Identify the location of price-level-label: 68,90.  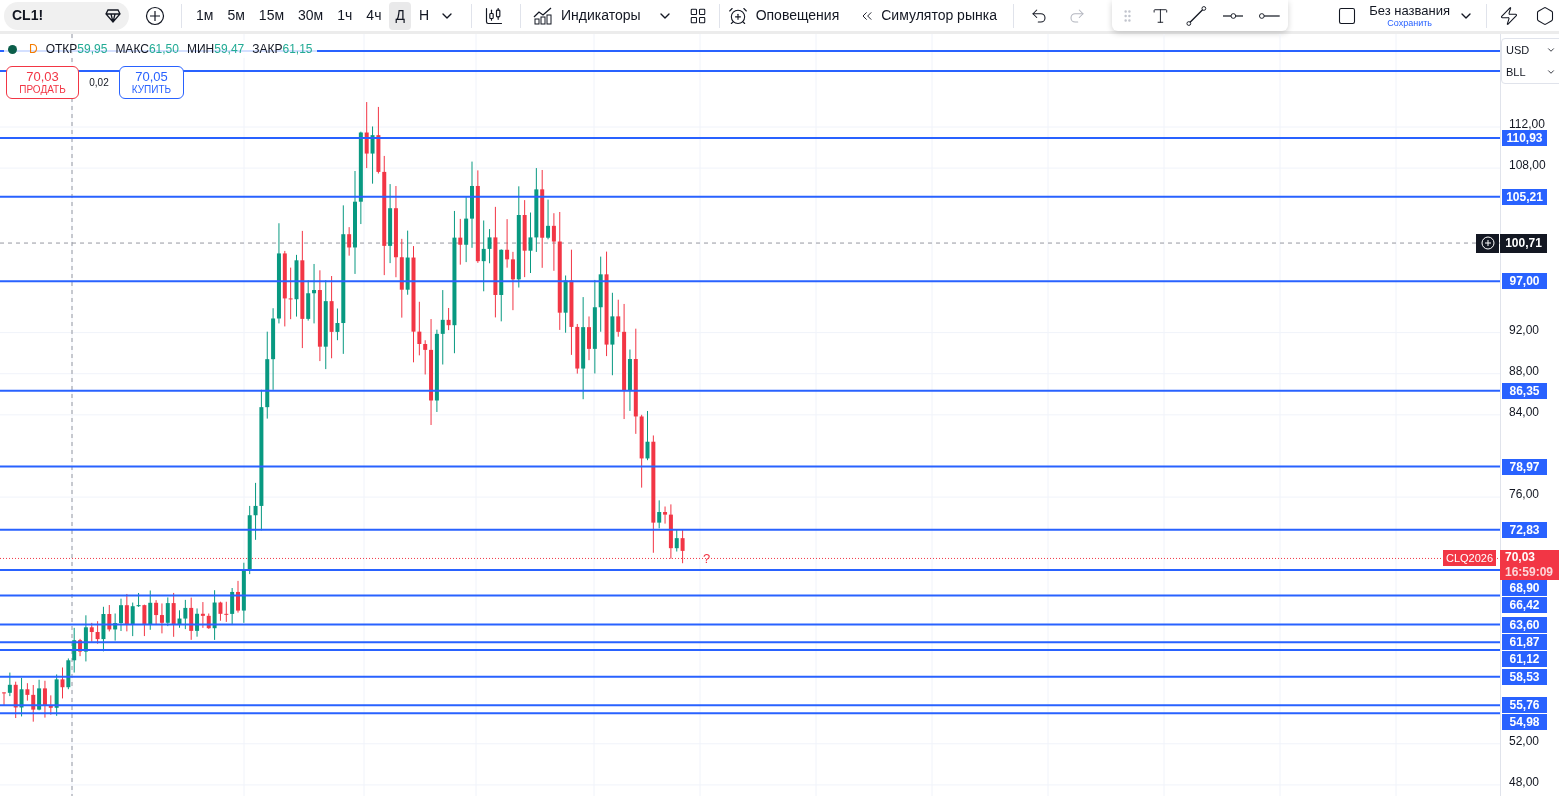
(1524, 588).